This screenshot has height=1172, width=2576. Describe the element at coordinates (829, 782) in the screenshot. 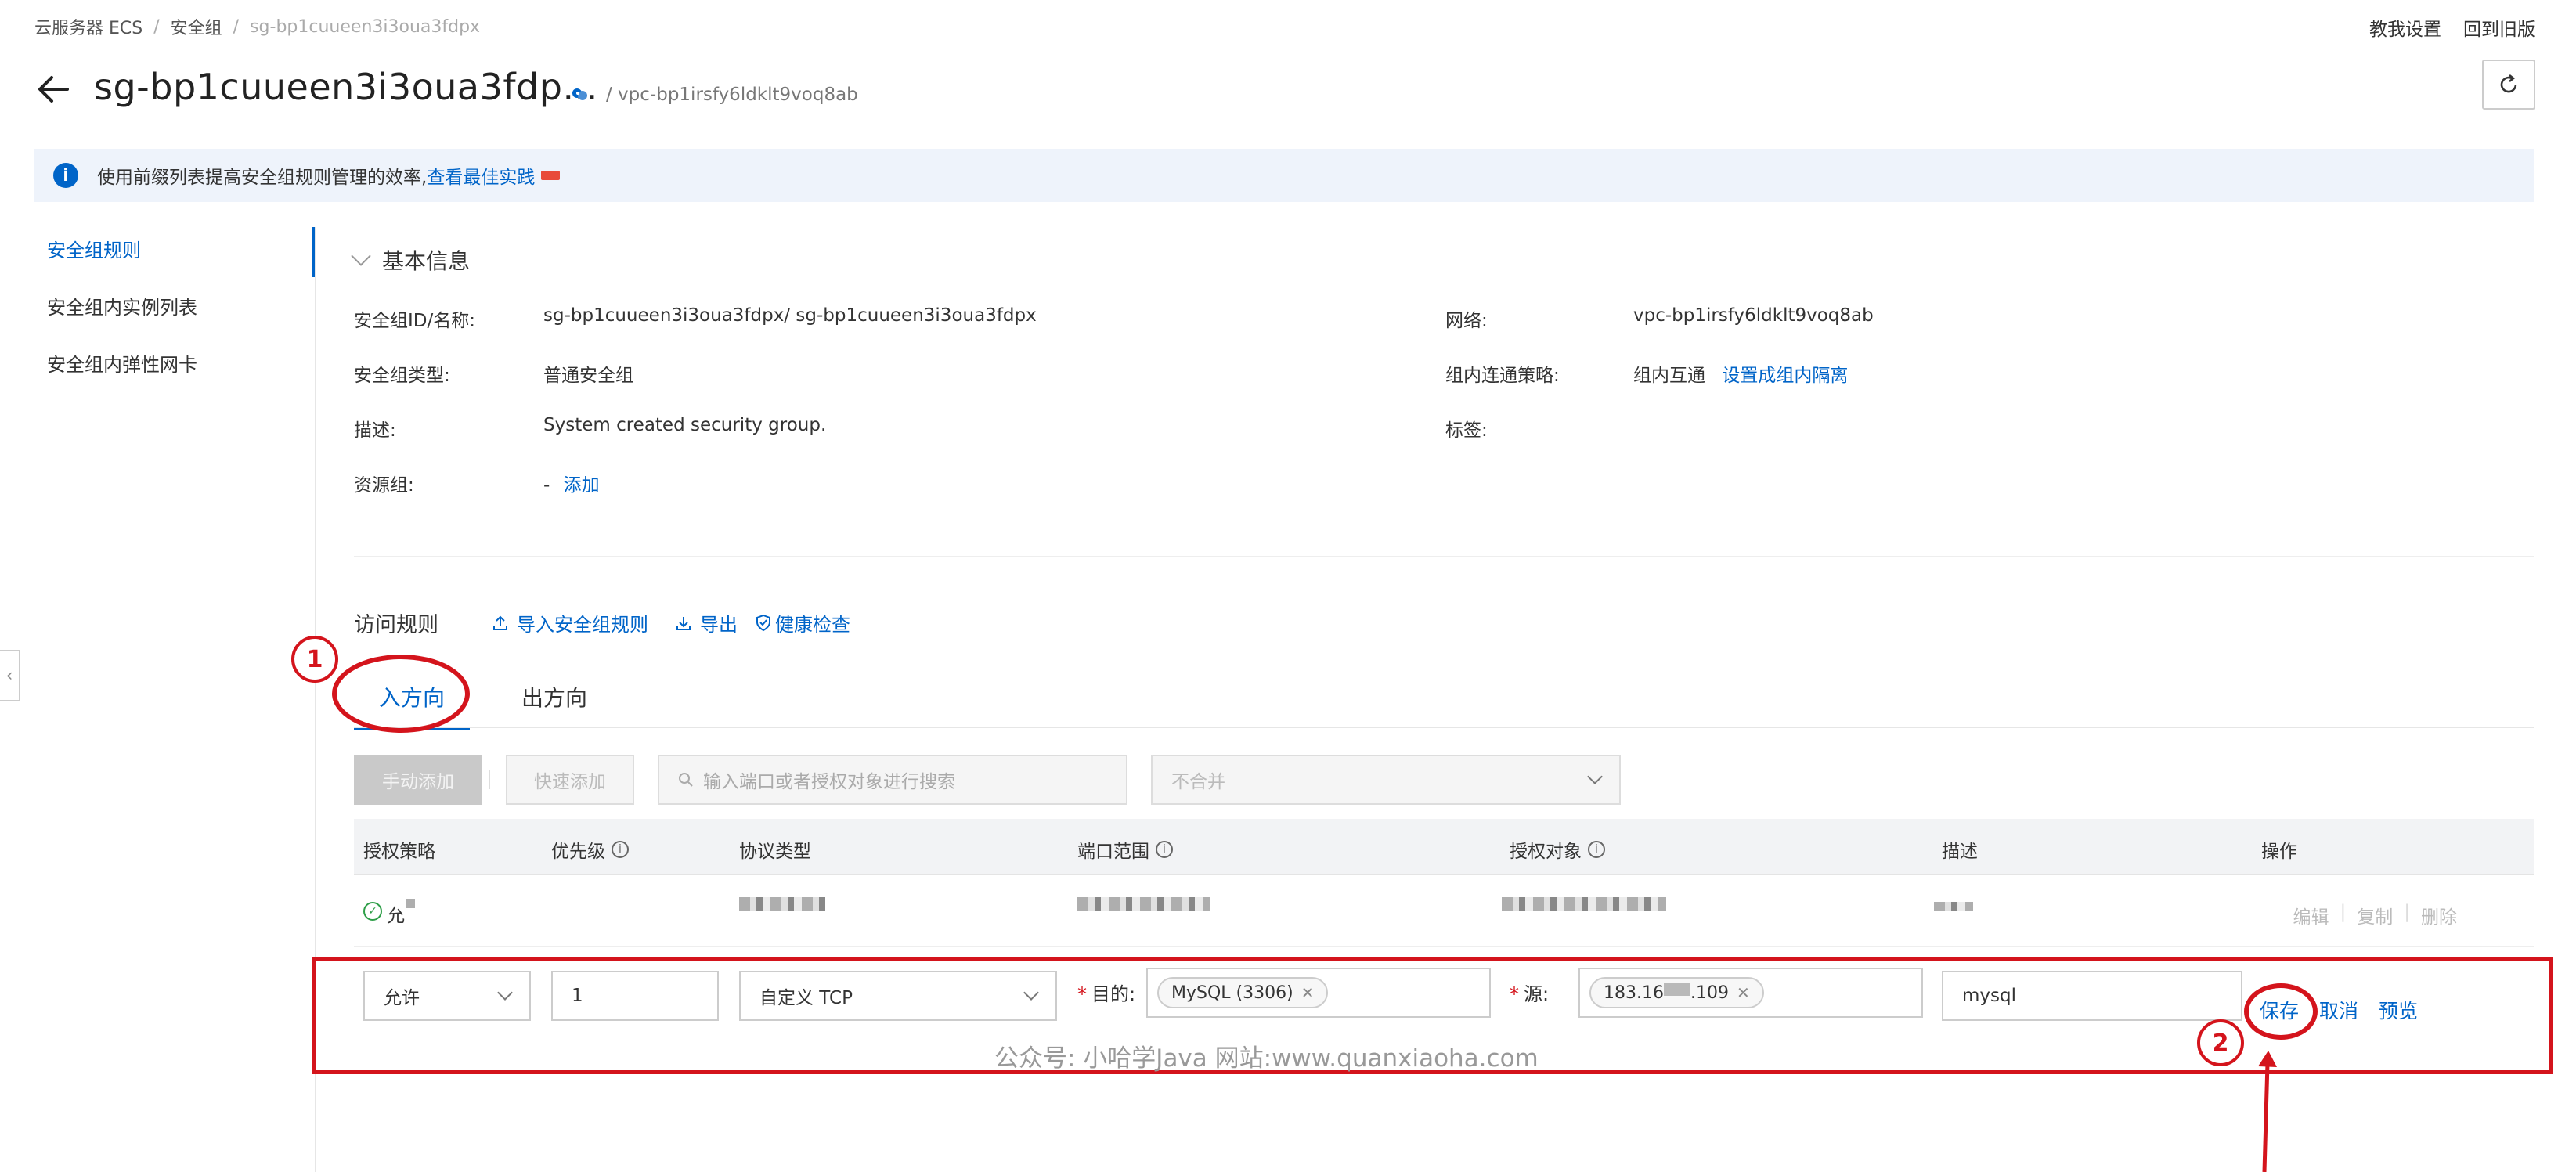

I see `search-placeholder: 输入端口或者授权对象进行搜索` at that location.